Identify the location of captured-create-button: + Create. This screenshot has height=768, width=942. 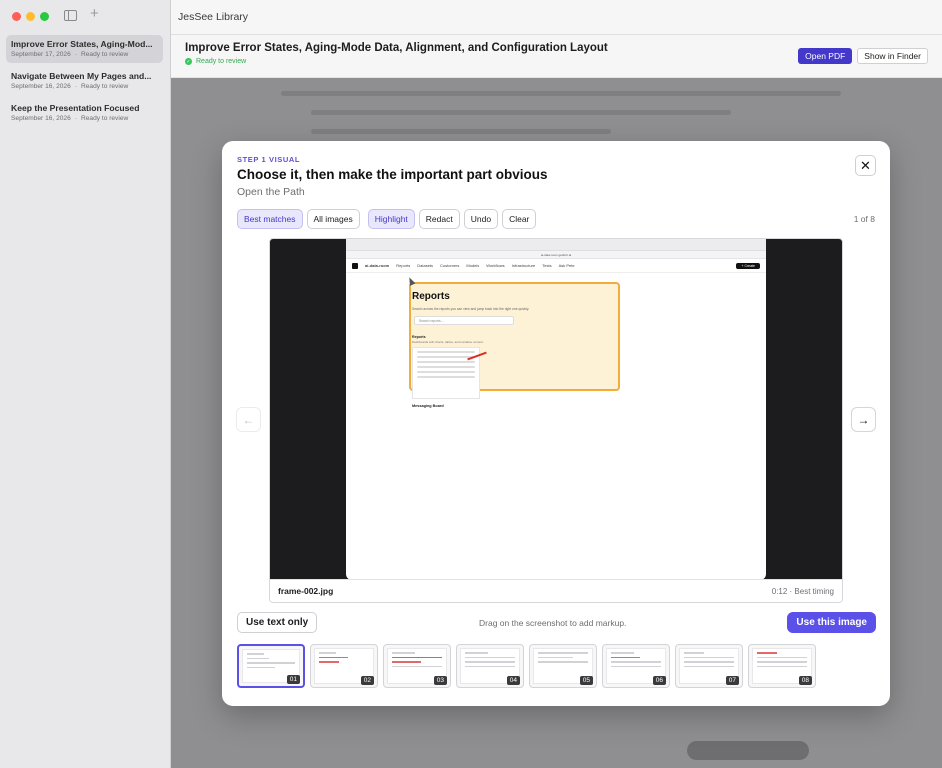
(748, 265).